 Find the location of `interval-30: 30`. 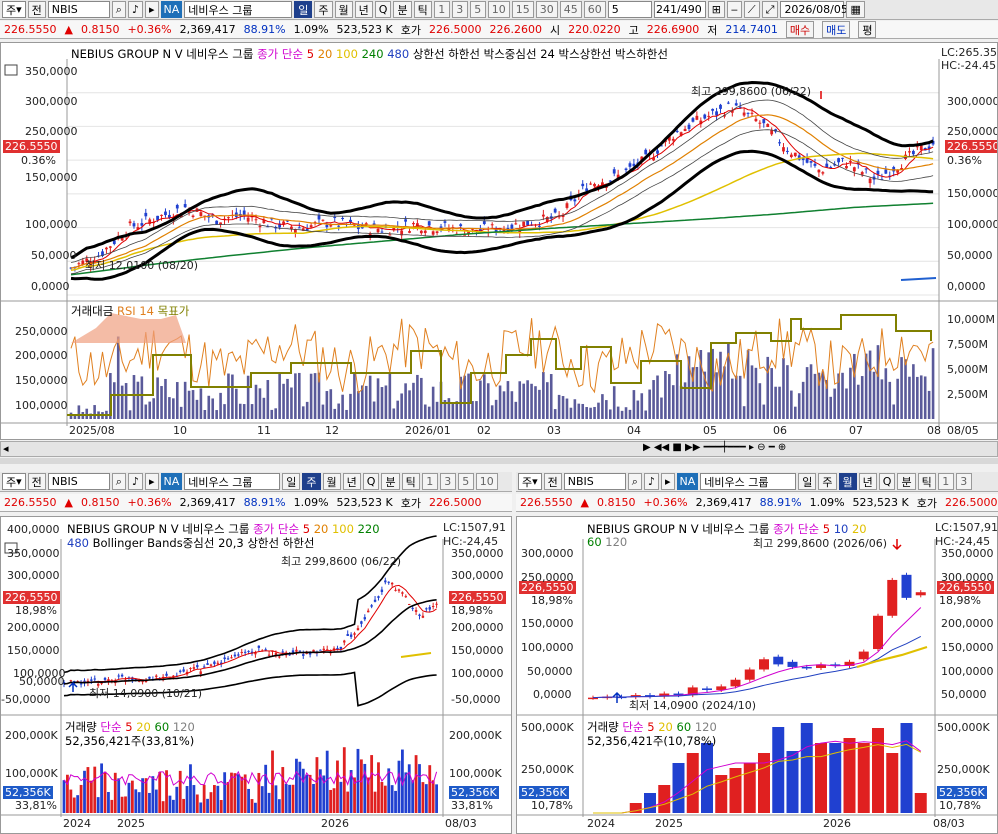

interval-30: 30 is located at coordinates (546, 9).